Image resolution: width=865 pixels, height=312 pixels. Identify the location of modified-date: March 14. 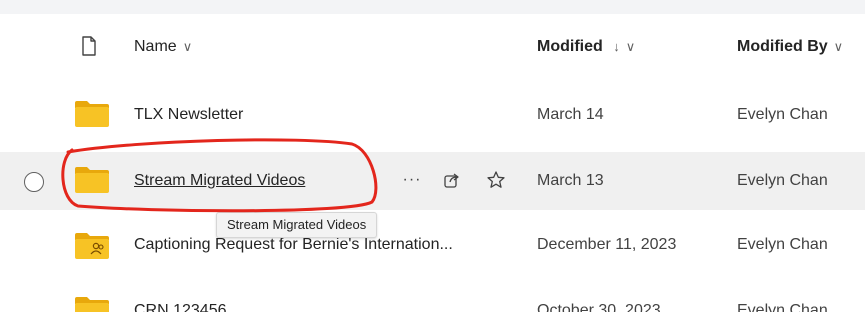
(570, 114).